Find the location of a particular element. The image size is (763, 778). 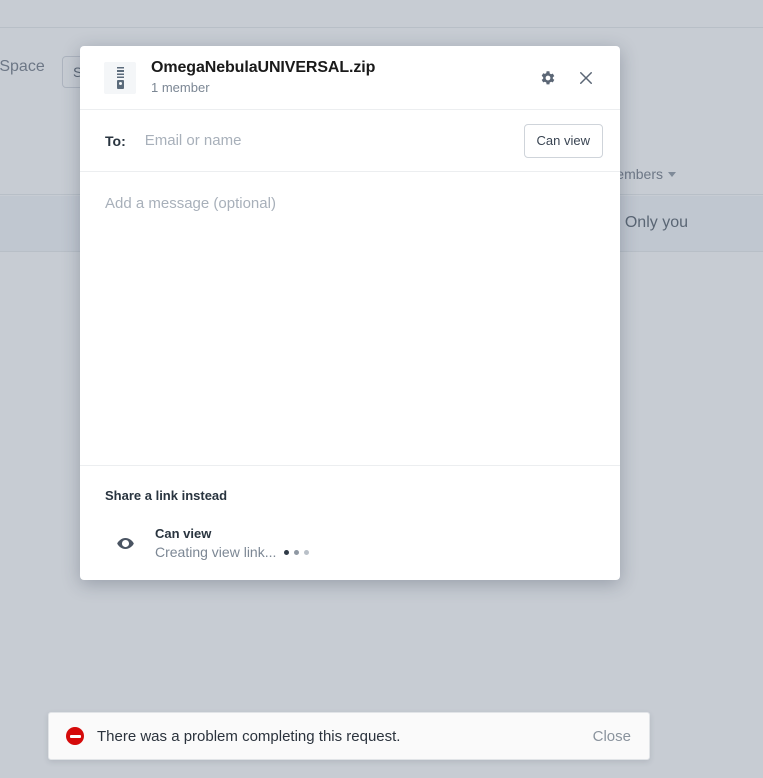

dialog-title: OmegaNebulaUNIVERSAL.zip is located at coordinates (263, 67).